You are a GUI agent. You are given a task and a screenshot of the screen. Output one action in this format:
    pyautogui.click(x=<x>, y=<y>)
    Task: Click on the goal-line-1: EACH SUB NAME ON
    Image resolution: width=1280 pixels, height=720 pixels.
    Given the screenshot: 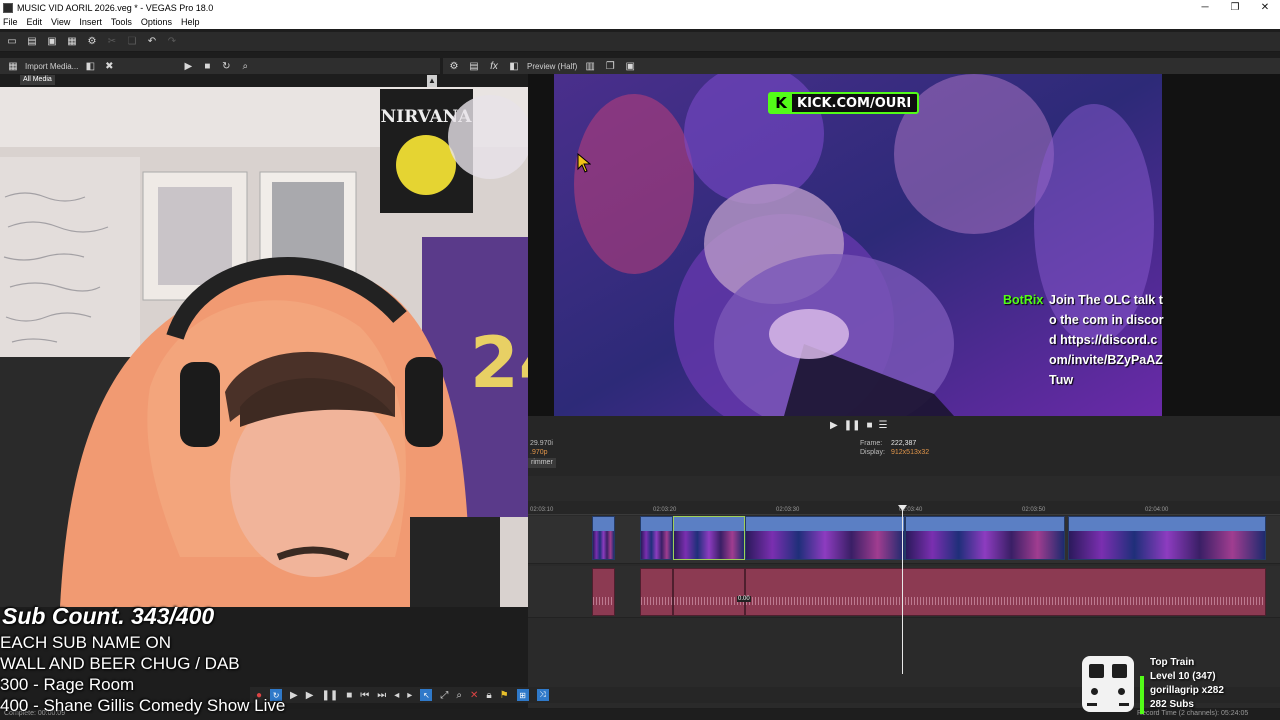 What is the action you would take?
    pyautogui.click(x=85, y=642)
    